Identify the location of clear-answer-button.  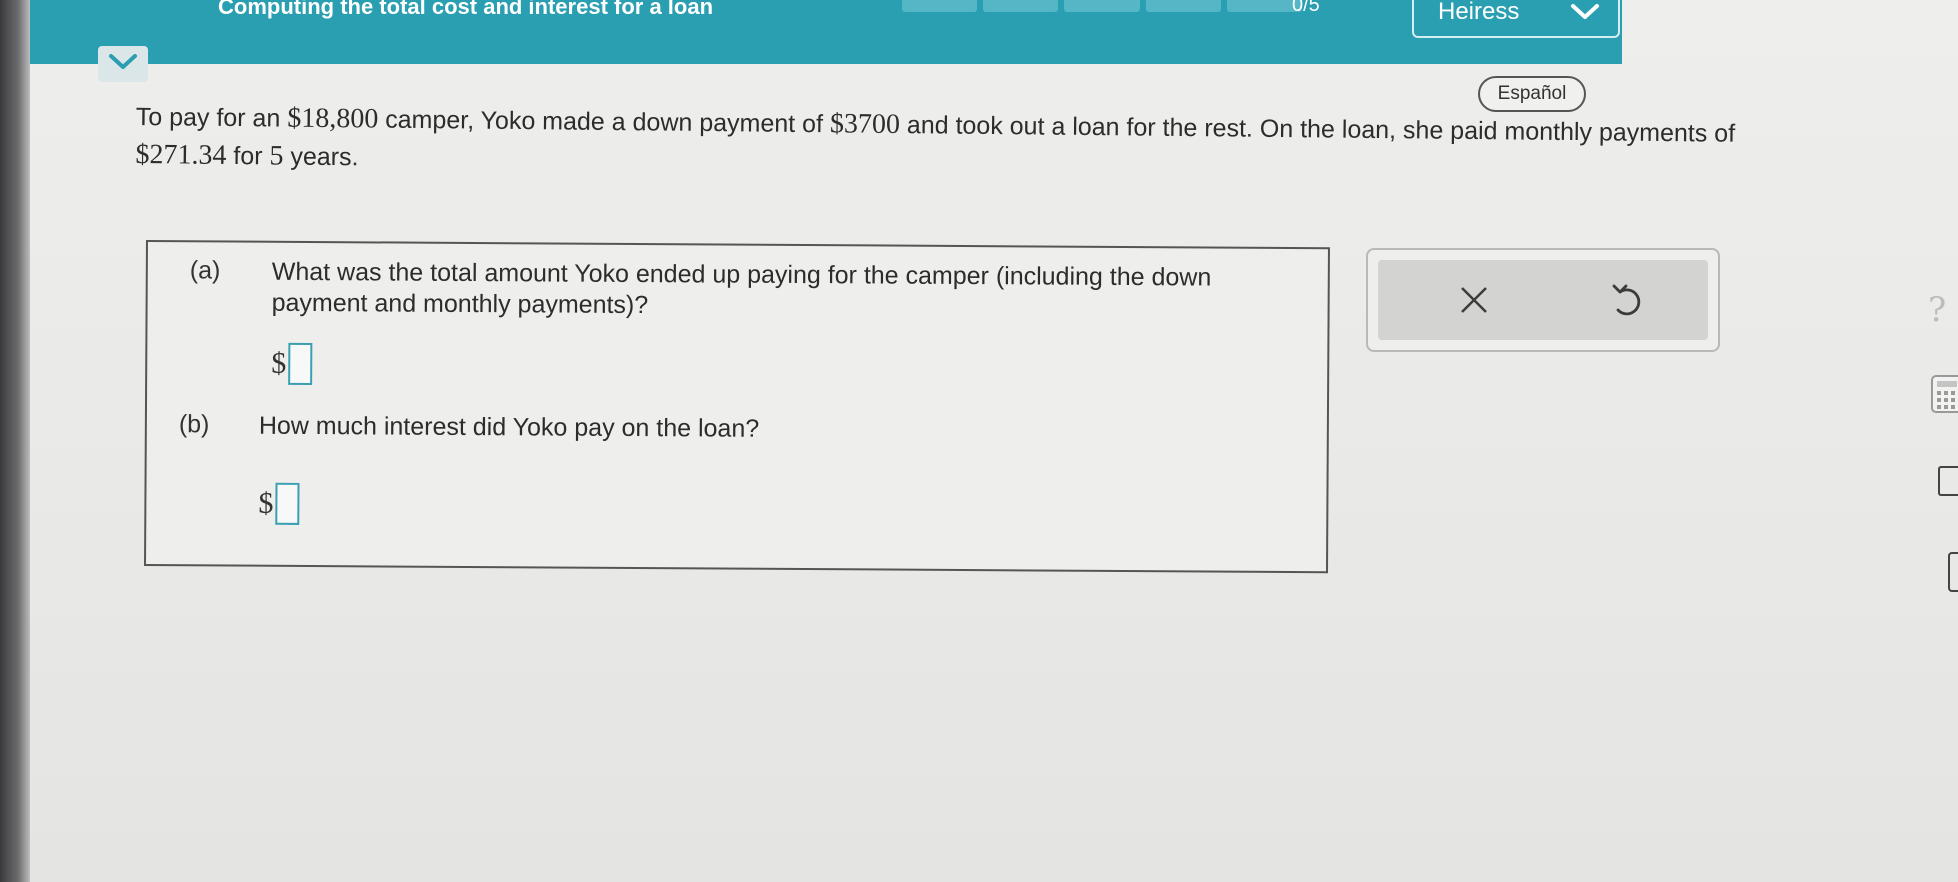
(1474, 300).